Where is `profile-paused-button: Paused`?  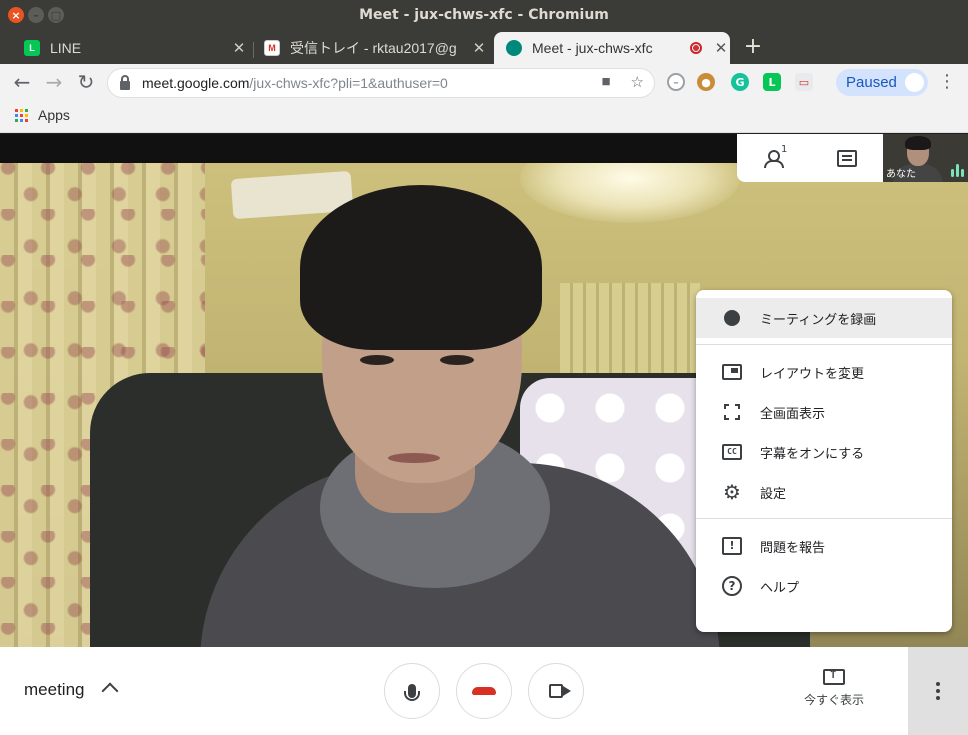
profile-paused-button: Paused is located at coordinates (882, 82).